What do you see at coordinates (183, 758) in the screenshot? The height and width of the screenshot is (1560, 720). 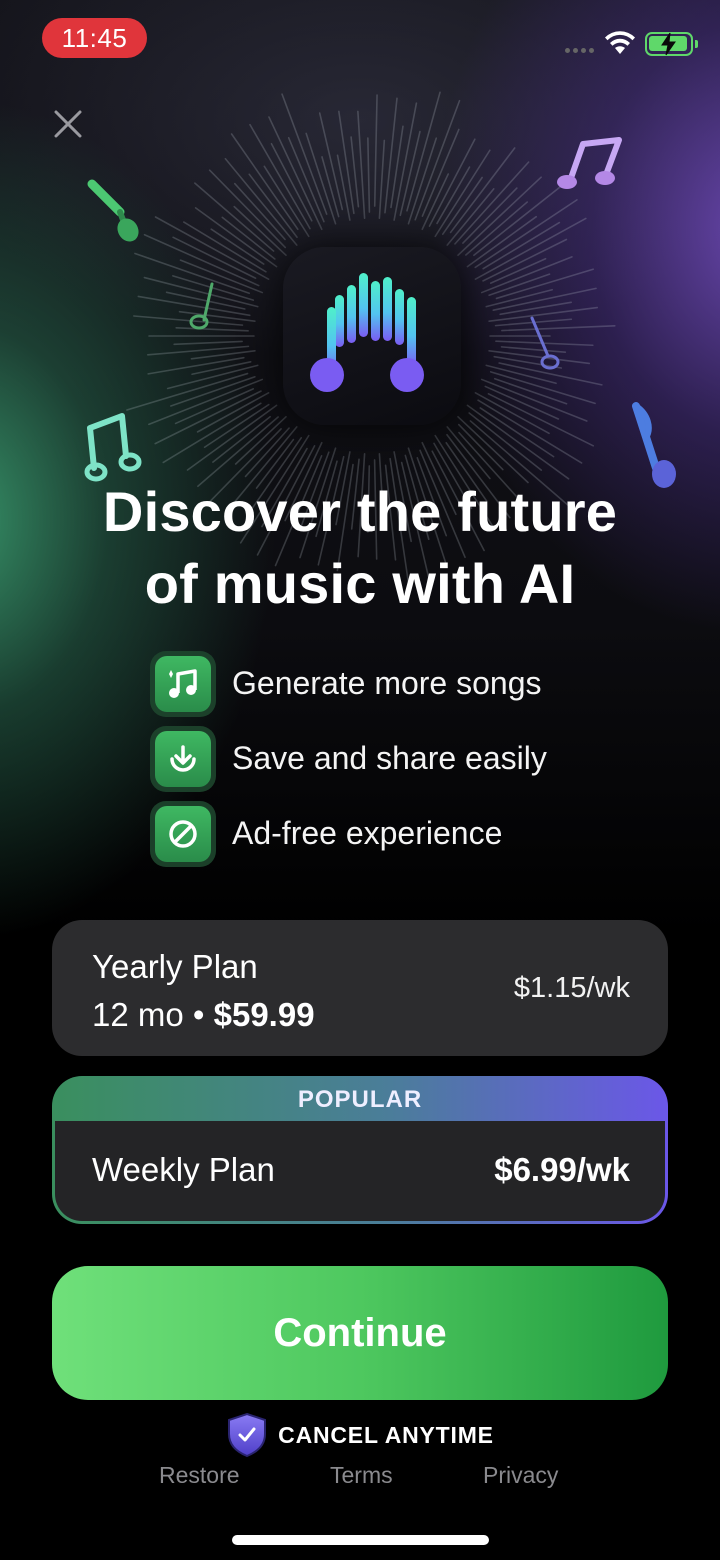 I see `download-icon` at bounding box center [183, 758].